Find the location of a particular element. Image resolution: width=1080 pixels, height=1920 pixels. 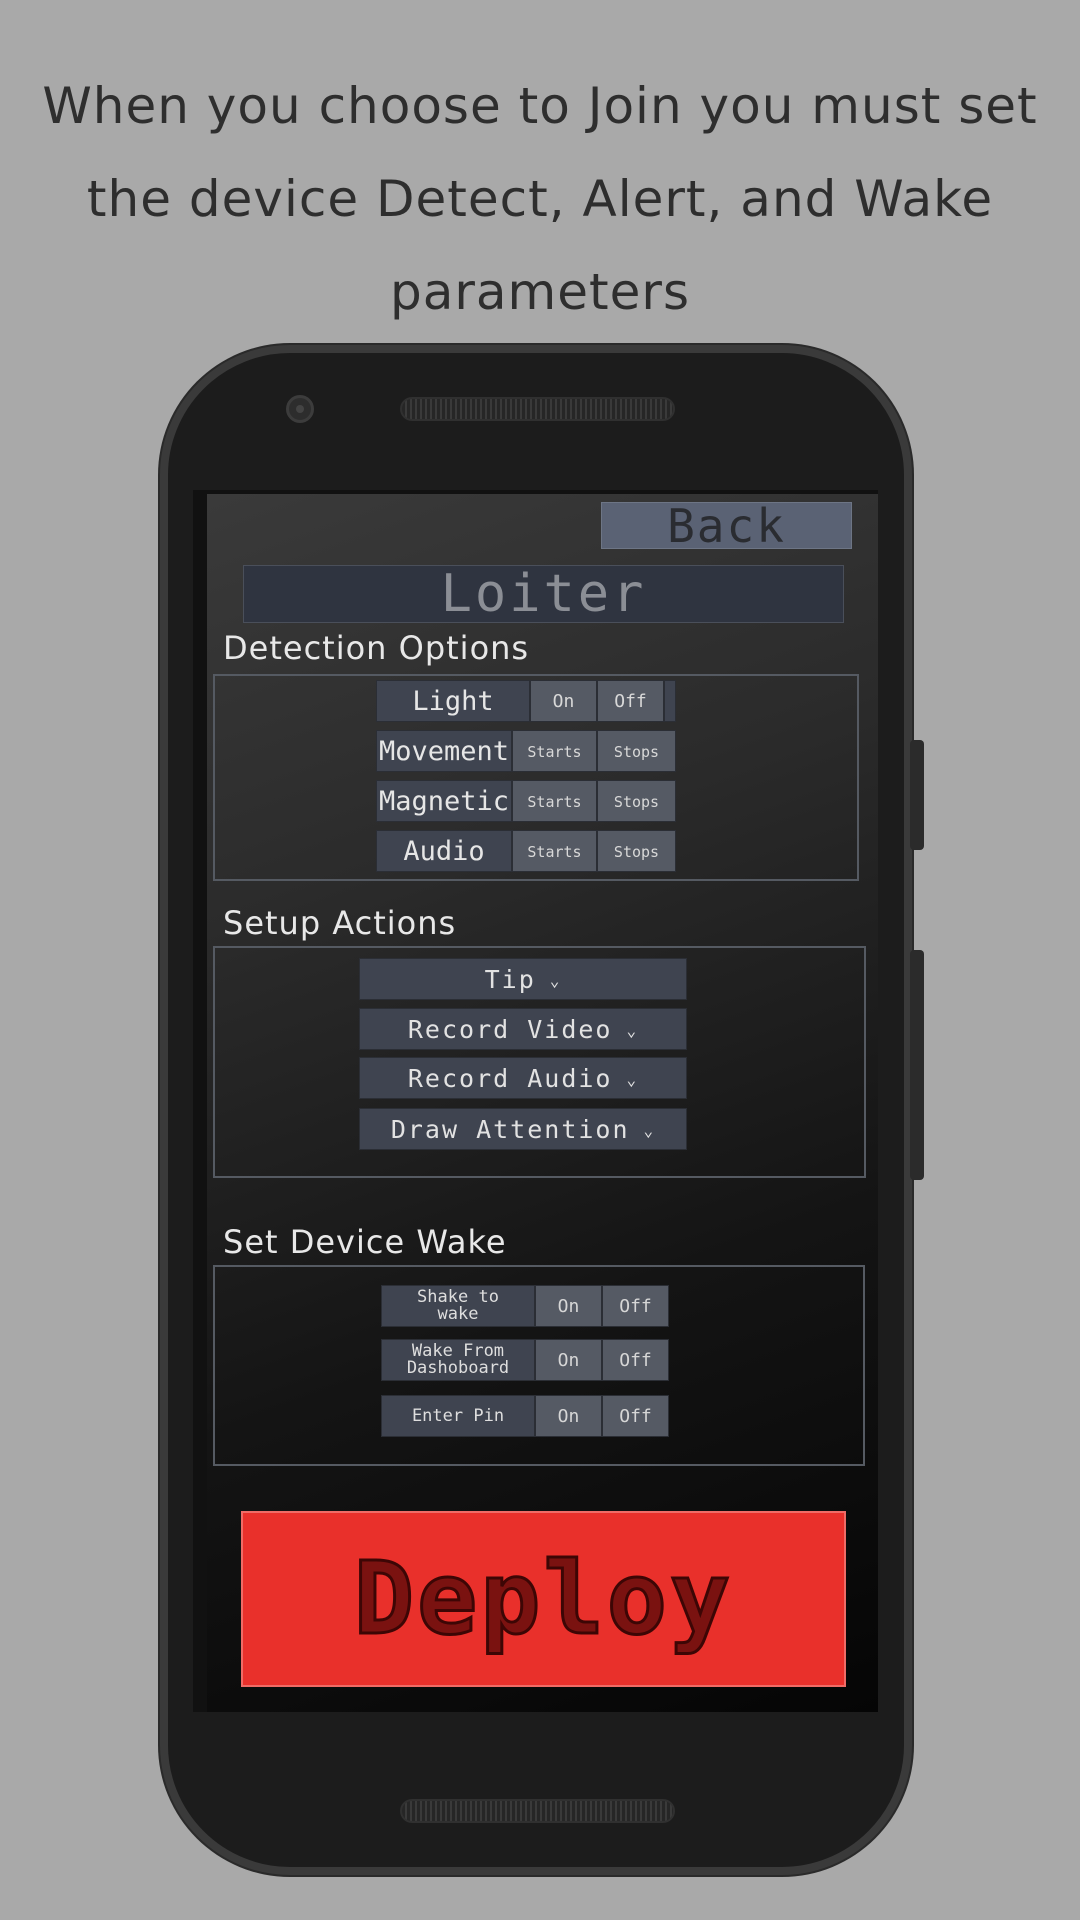

wake-label-line-1: Enter Pin is located at coordinates (458, 1415).